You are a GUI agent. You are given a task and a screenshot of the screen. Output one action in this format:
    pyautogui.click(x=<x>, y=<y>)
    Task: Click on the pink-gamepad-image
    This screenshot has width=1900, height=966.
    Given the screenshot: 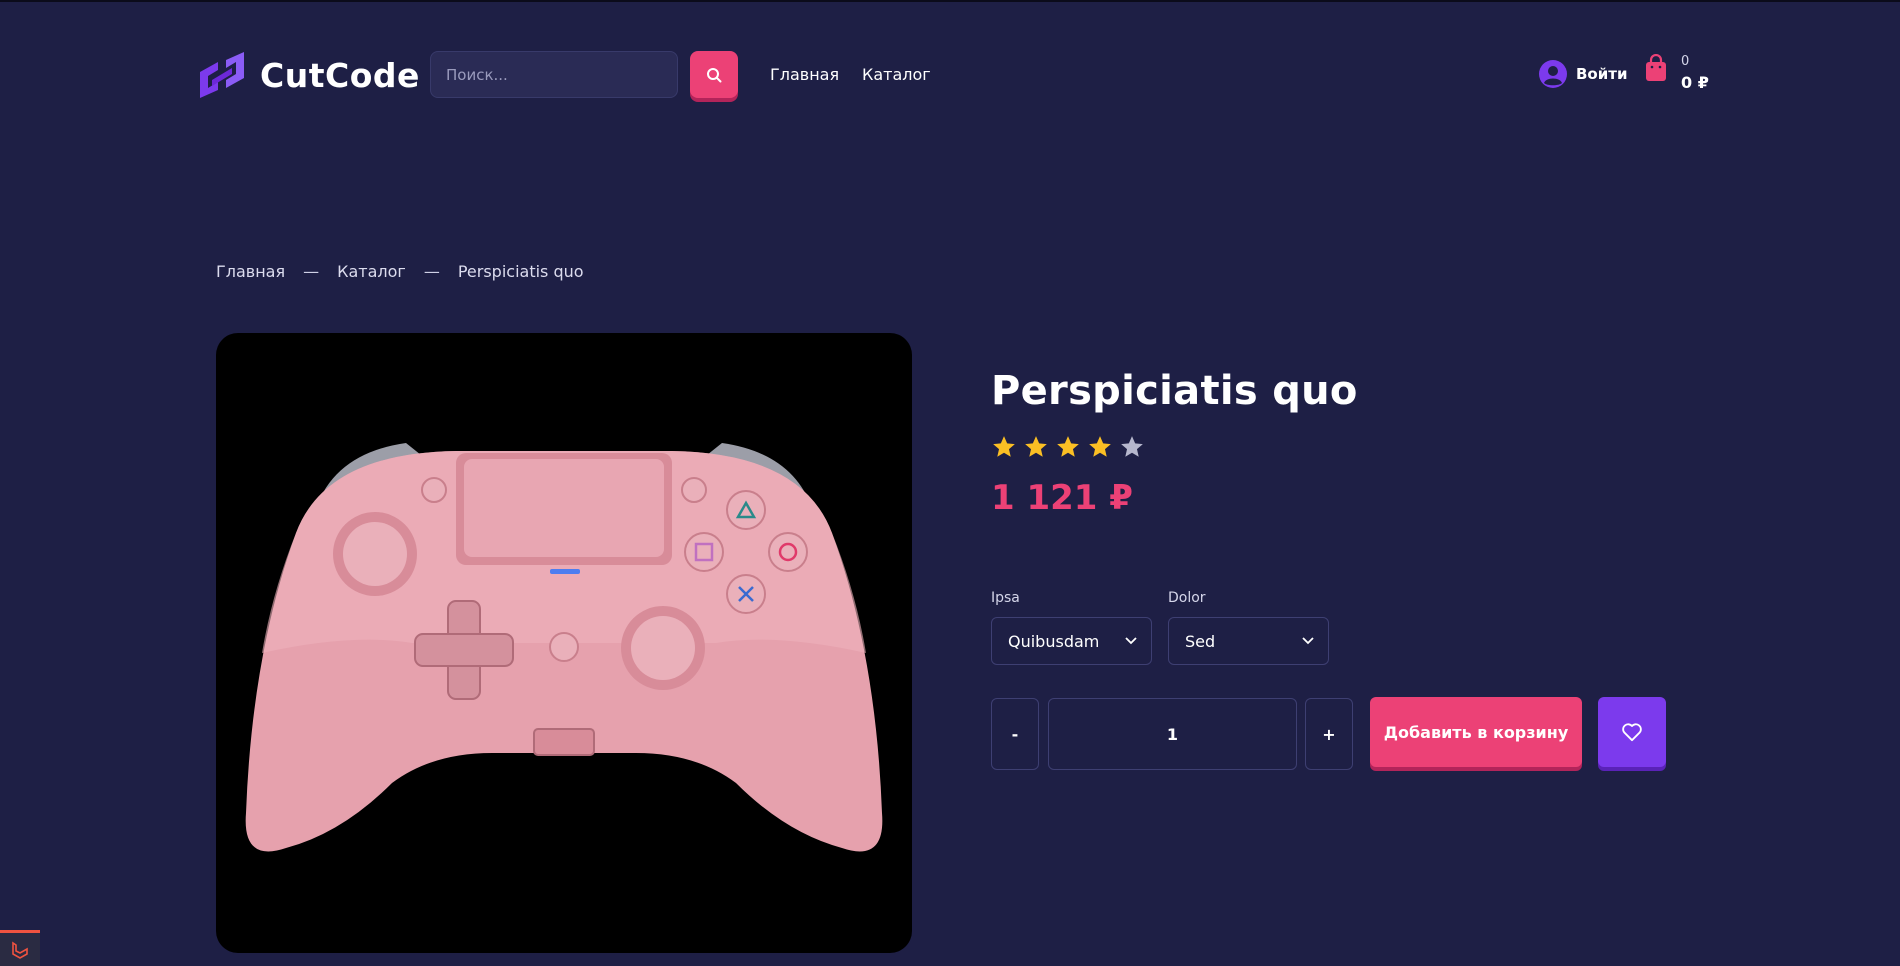 What is the action you would take?
    pyautogui.click(x=564, y=647)
    